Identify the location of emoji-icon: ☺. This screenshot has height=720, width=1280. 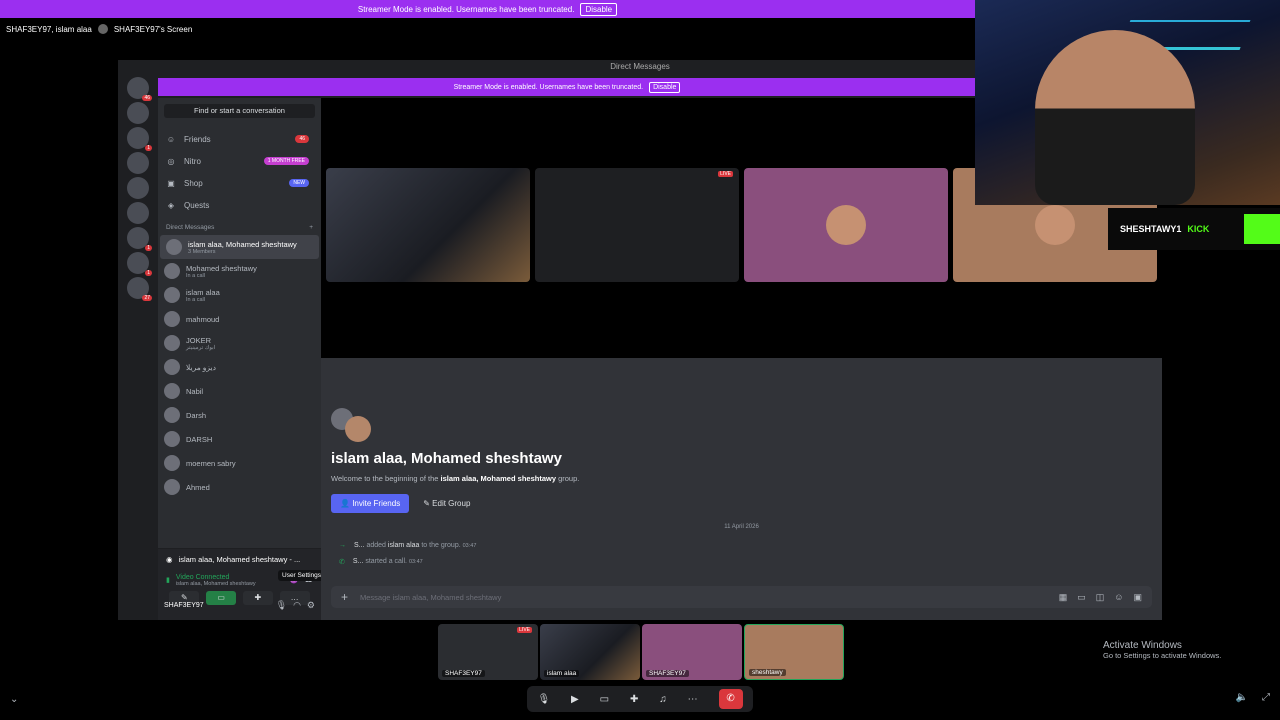
(1118, 597).